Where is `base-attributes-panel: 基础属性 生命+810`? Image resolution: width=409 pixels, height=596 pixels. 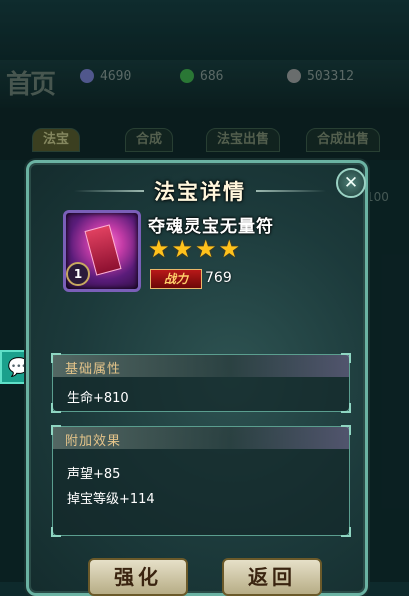
base-attributes-panel: 基础属性 生命+810 is located at coordinates (201, 383).